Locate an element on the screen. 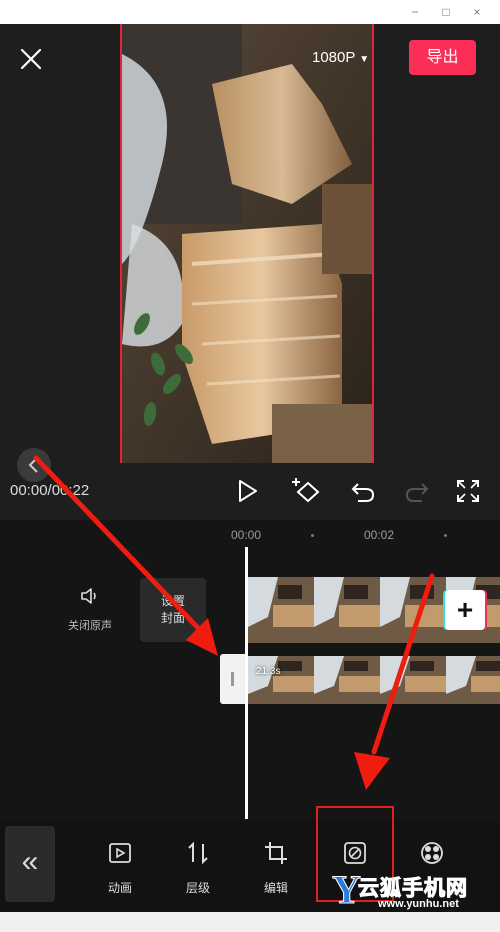  window-title-bar: − □ × is located at coordinates (250, 12).